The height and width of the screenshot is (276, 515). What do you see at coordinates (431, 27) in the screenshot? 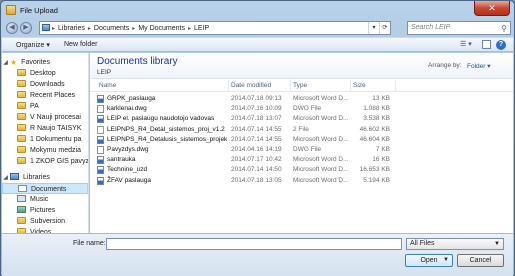
I see `search-placeholder: Search LEIP` at bounding box center [431, 27].